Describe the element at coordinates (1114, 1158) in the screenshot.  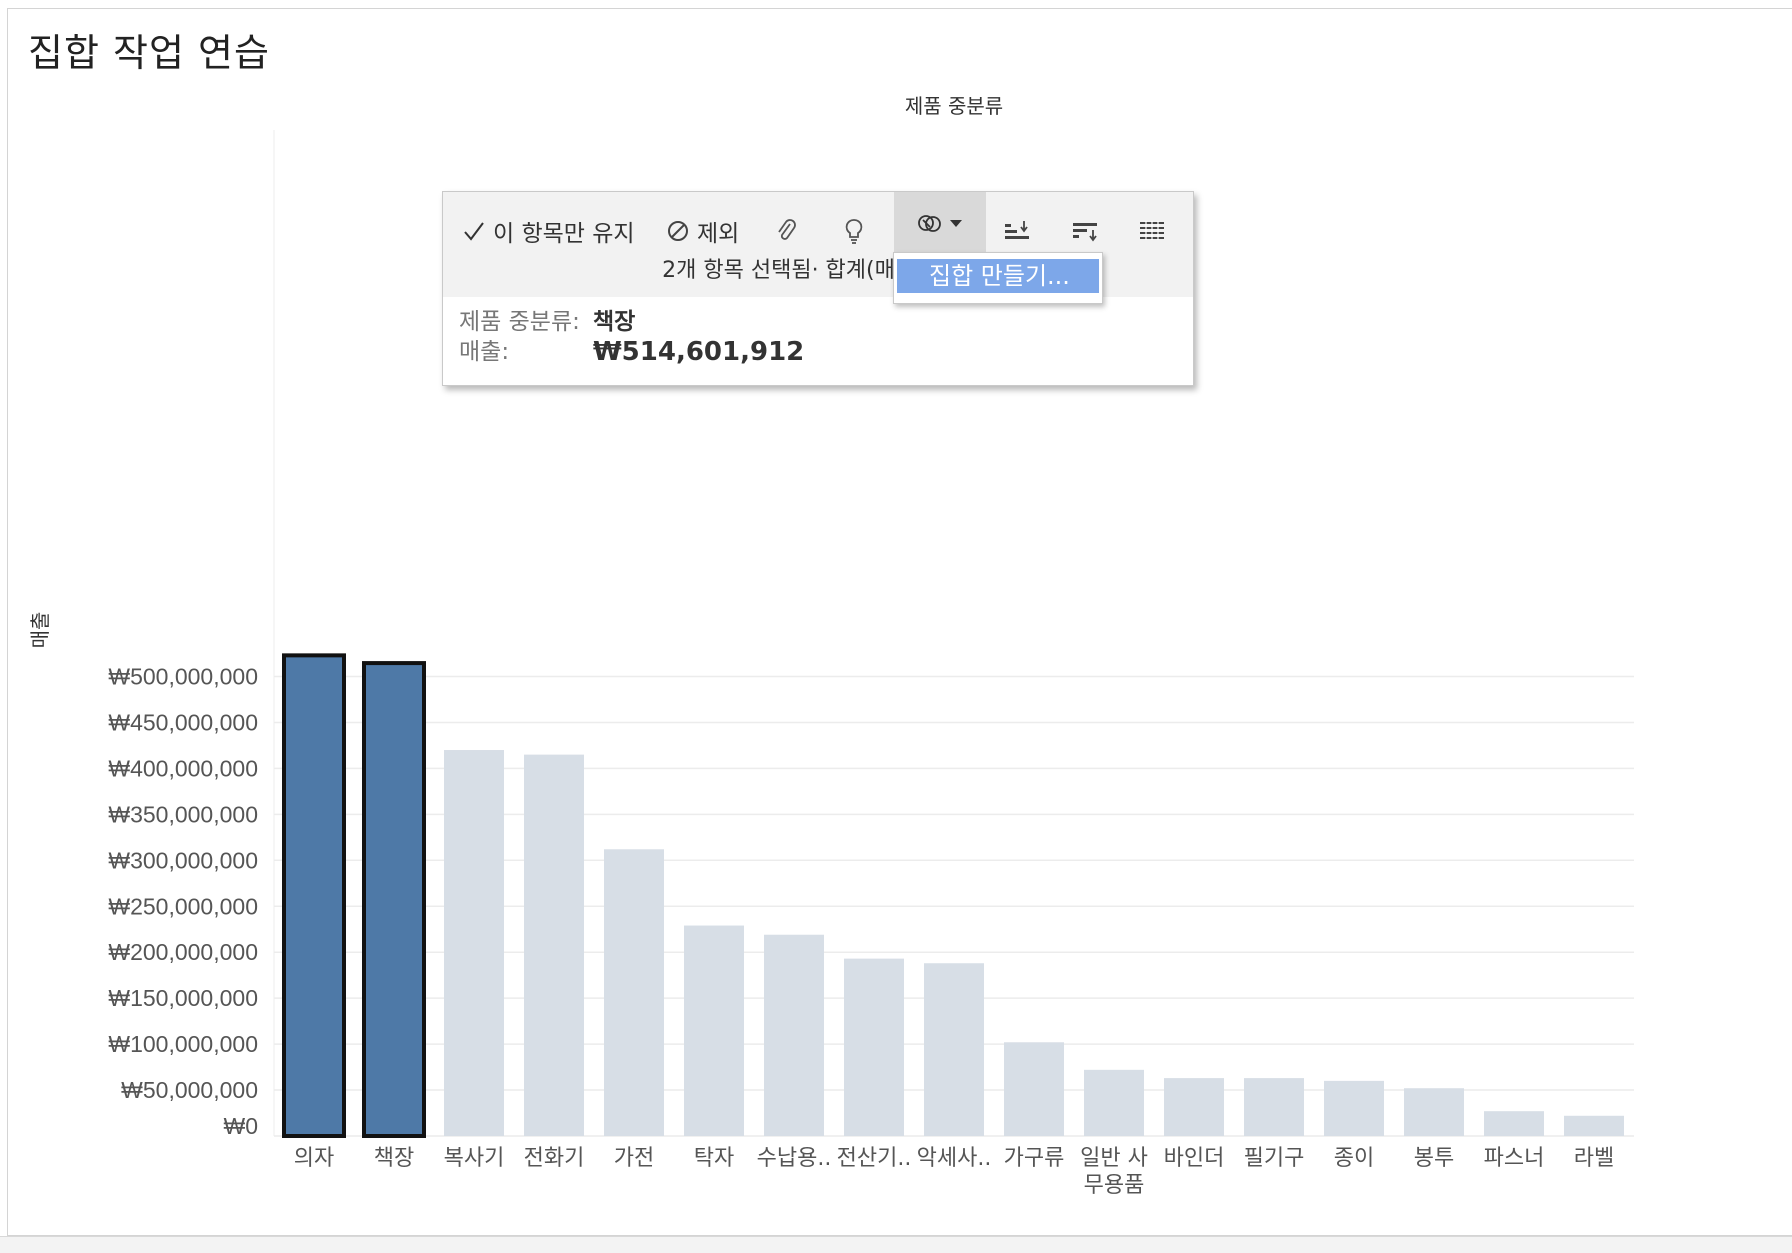
I see `x-category-label: 일반 사` at that location.